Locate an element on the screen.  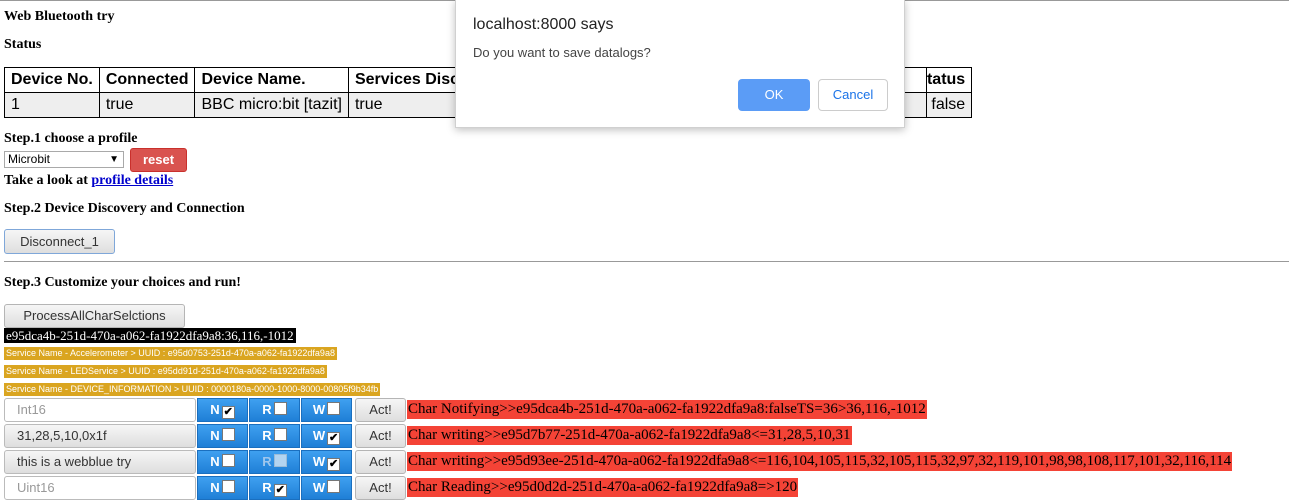
col-connected: Connected is located at coordinates (147, 80).